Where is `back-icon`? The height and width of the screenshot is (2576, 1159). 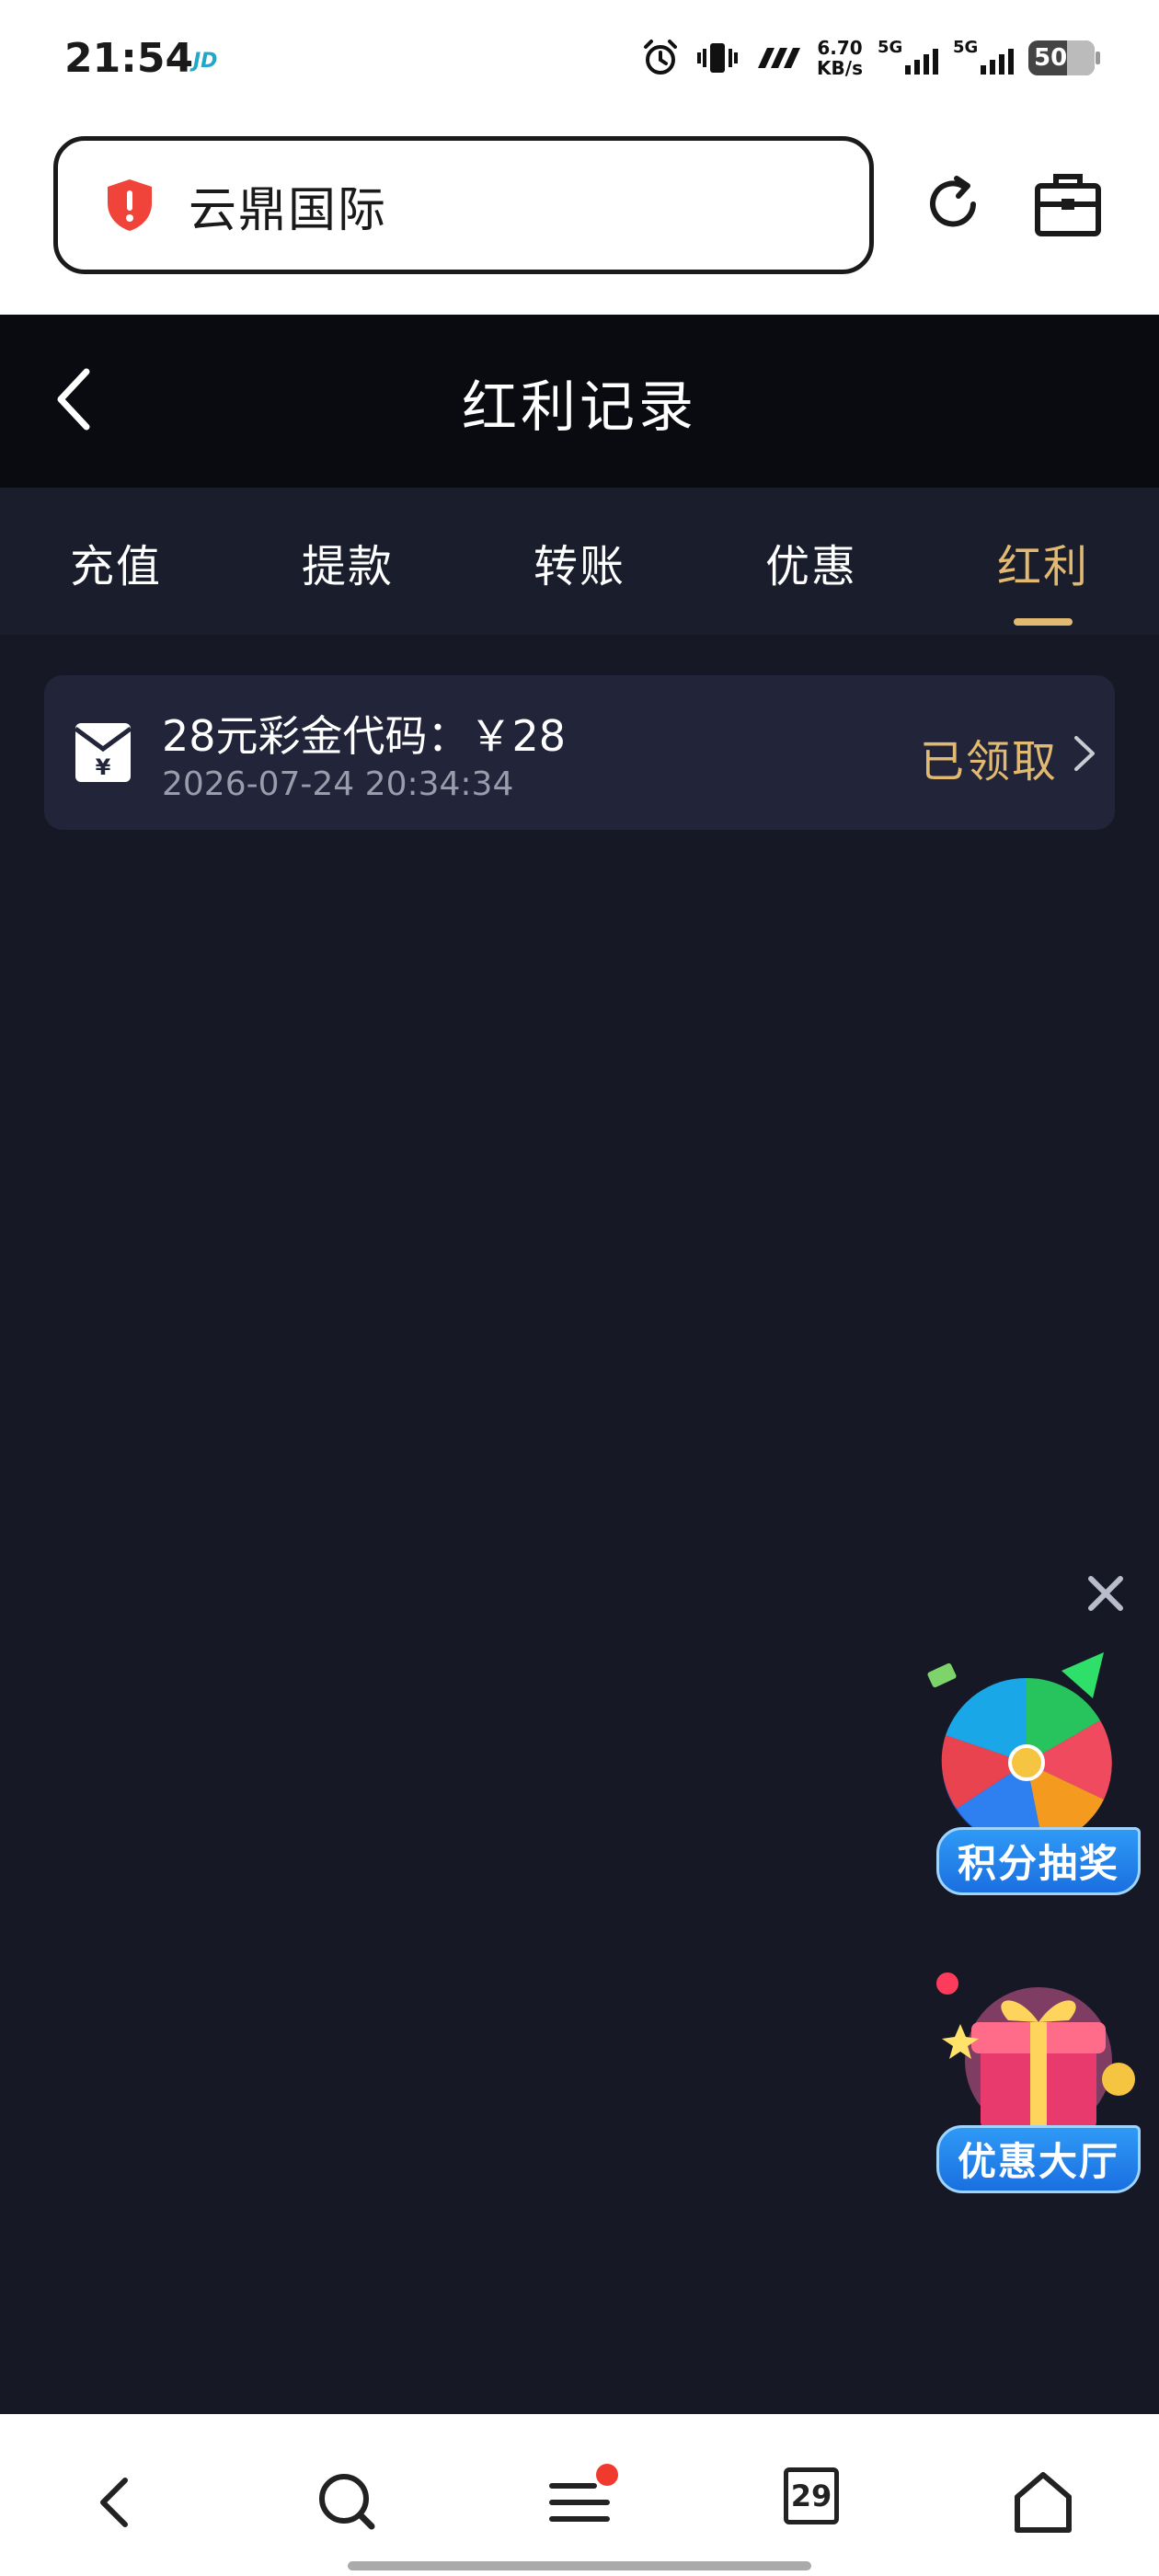
back-icon is located at coordinates (118, 2502).